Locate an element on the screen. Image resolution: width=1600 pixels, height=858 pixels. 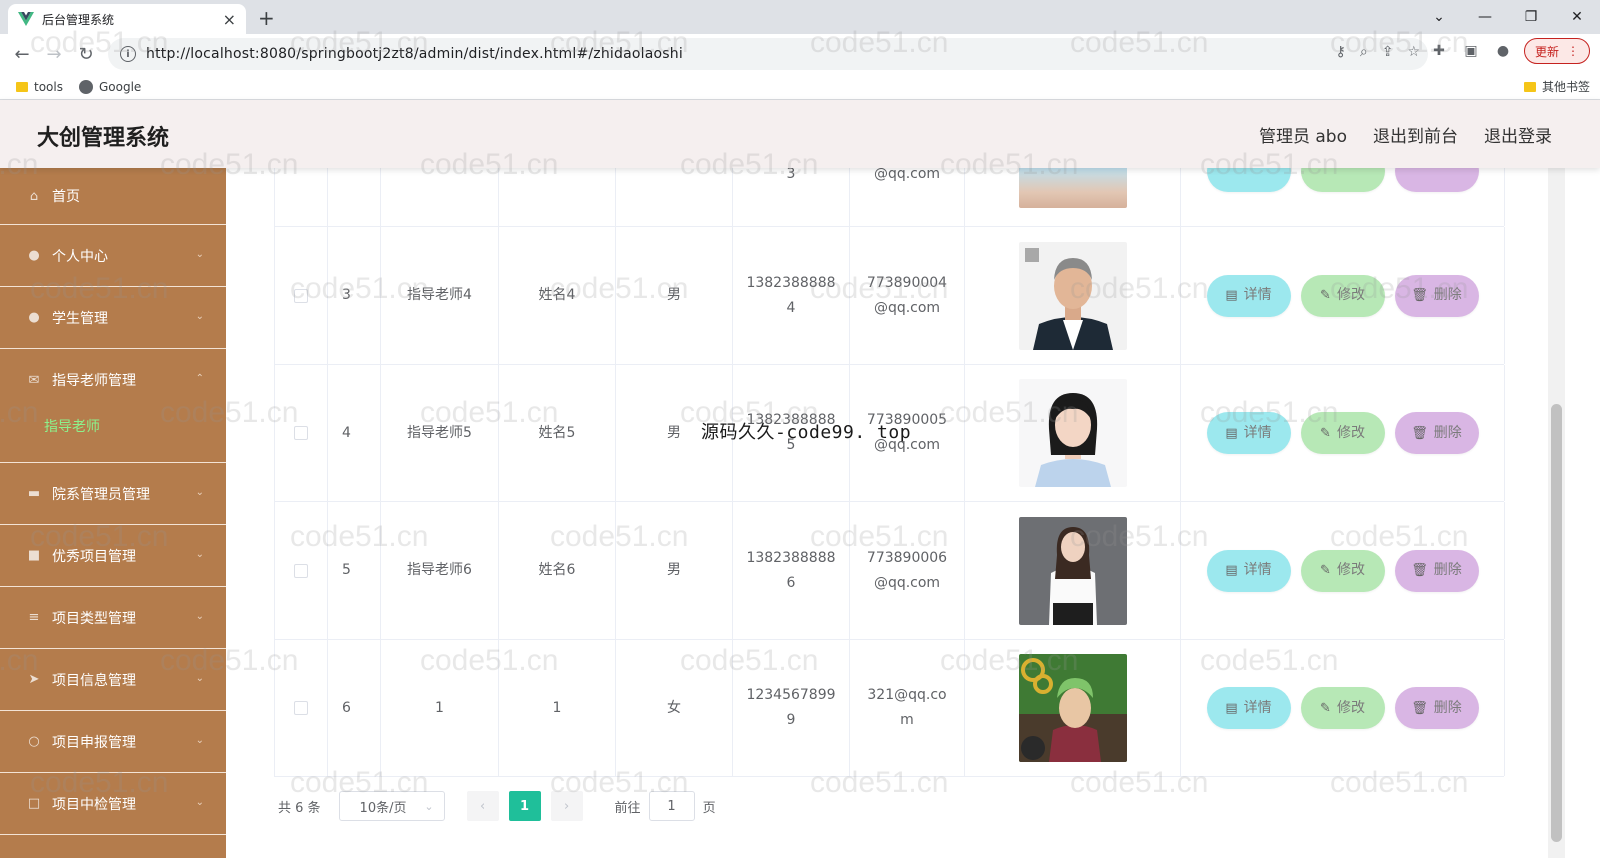
row-index: 3 is located at coordinates (346, 295).